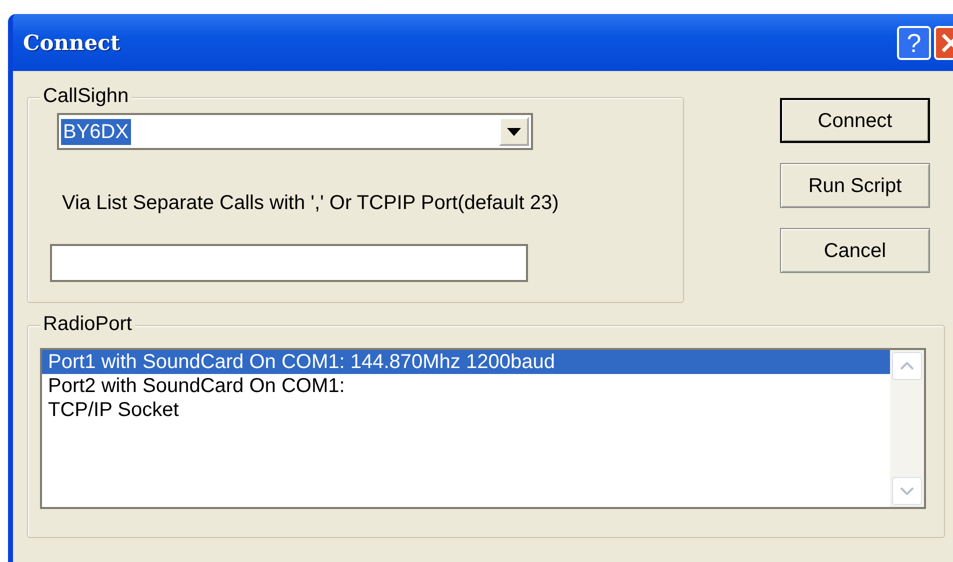 The width and height of the screenshot is (953, 562). What do you see at coordinates (71, 42) in the screenshot?
I see `window-title: Connect` at bounding box center [71, 42].